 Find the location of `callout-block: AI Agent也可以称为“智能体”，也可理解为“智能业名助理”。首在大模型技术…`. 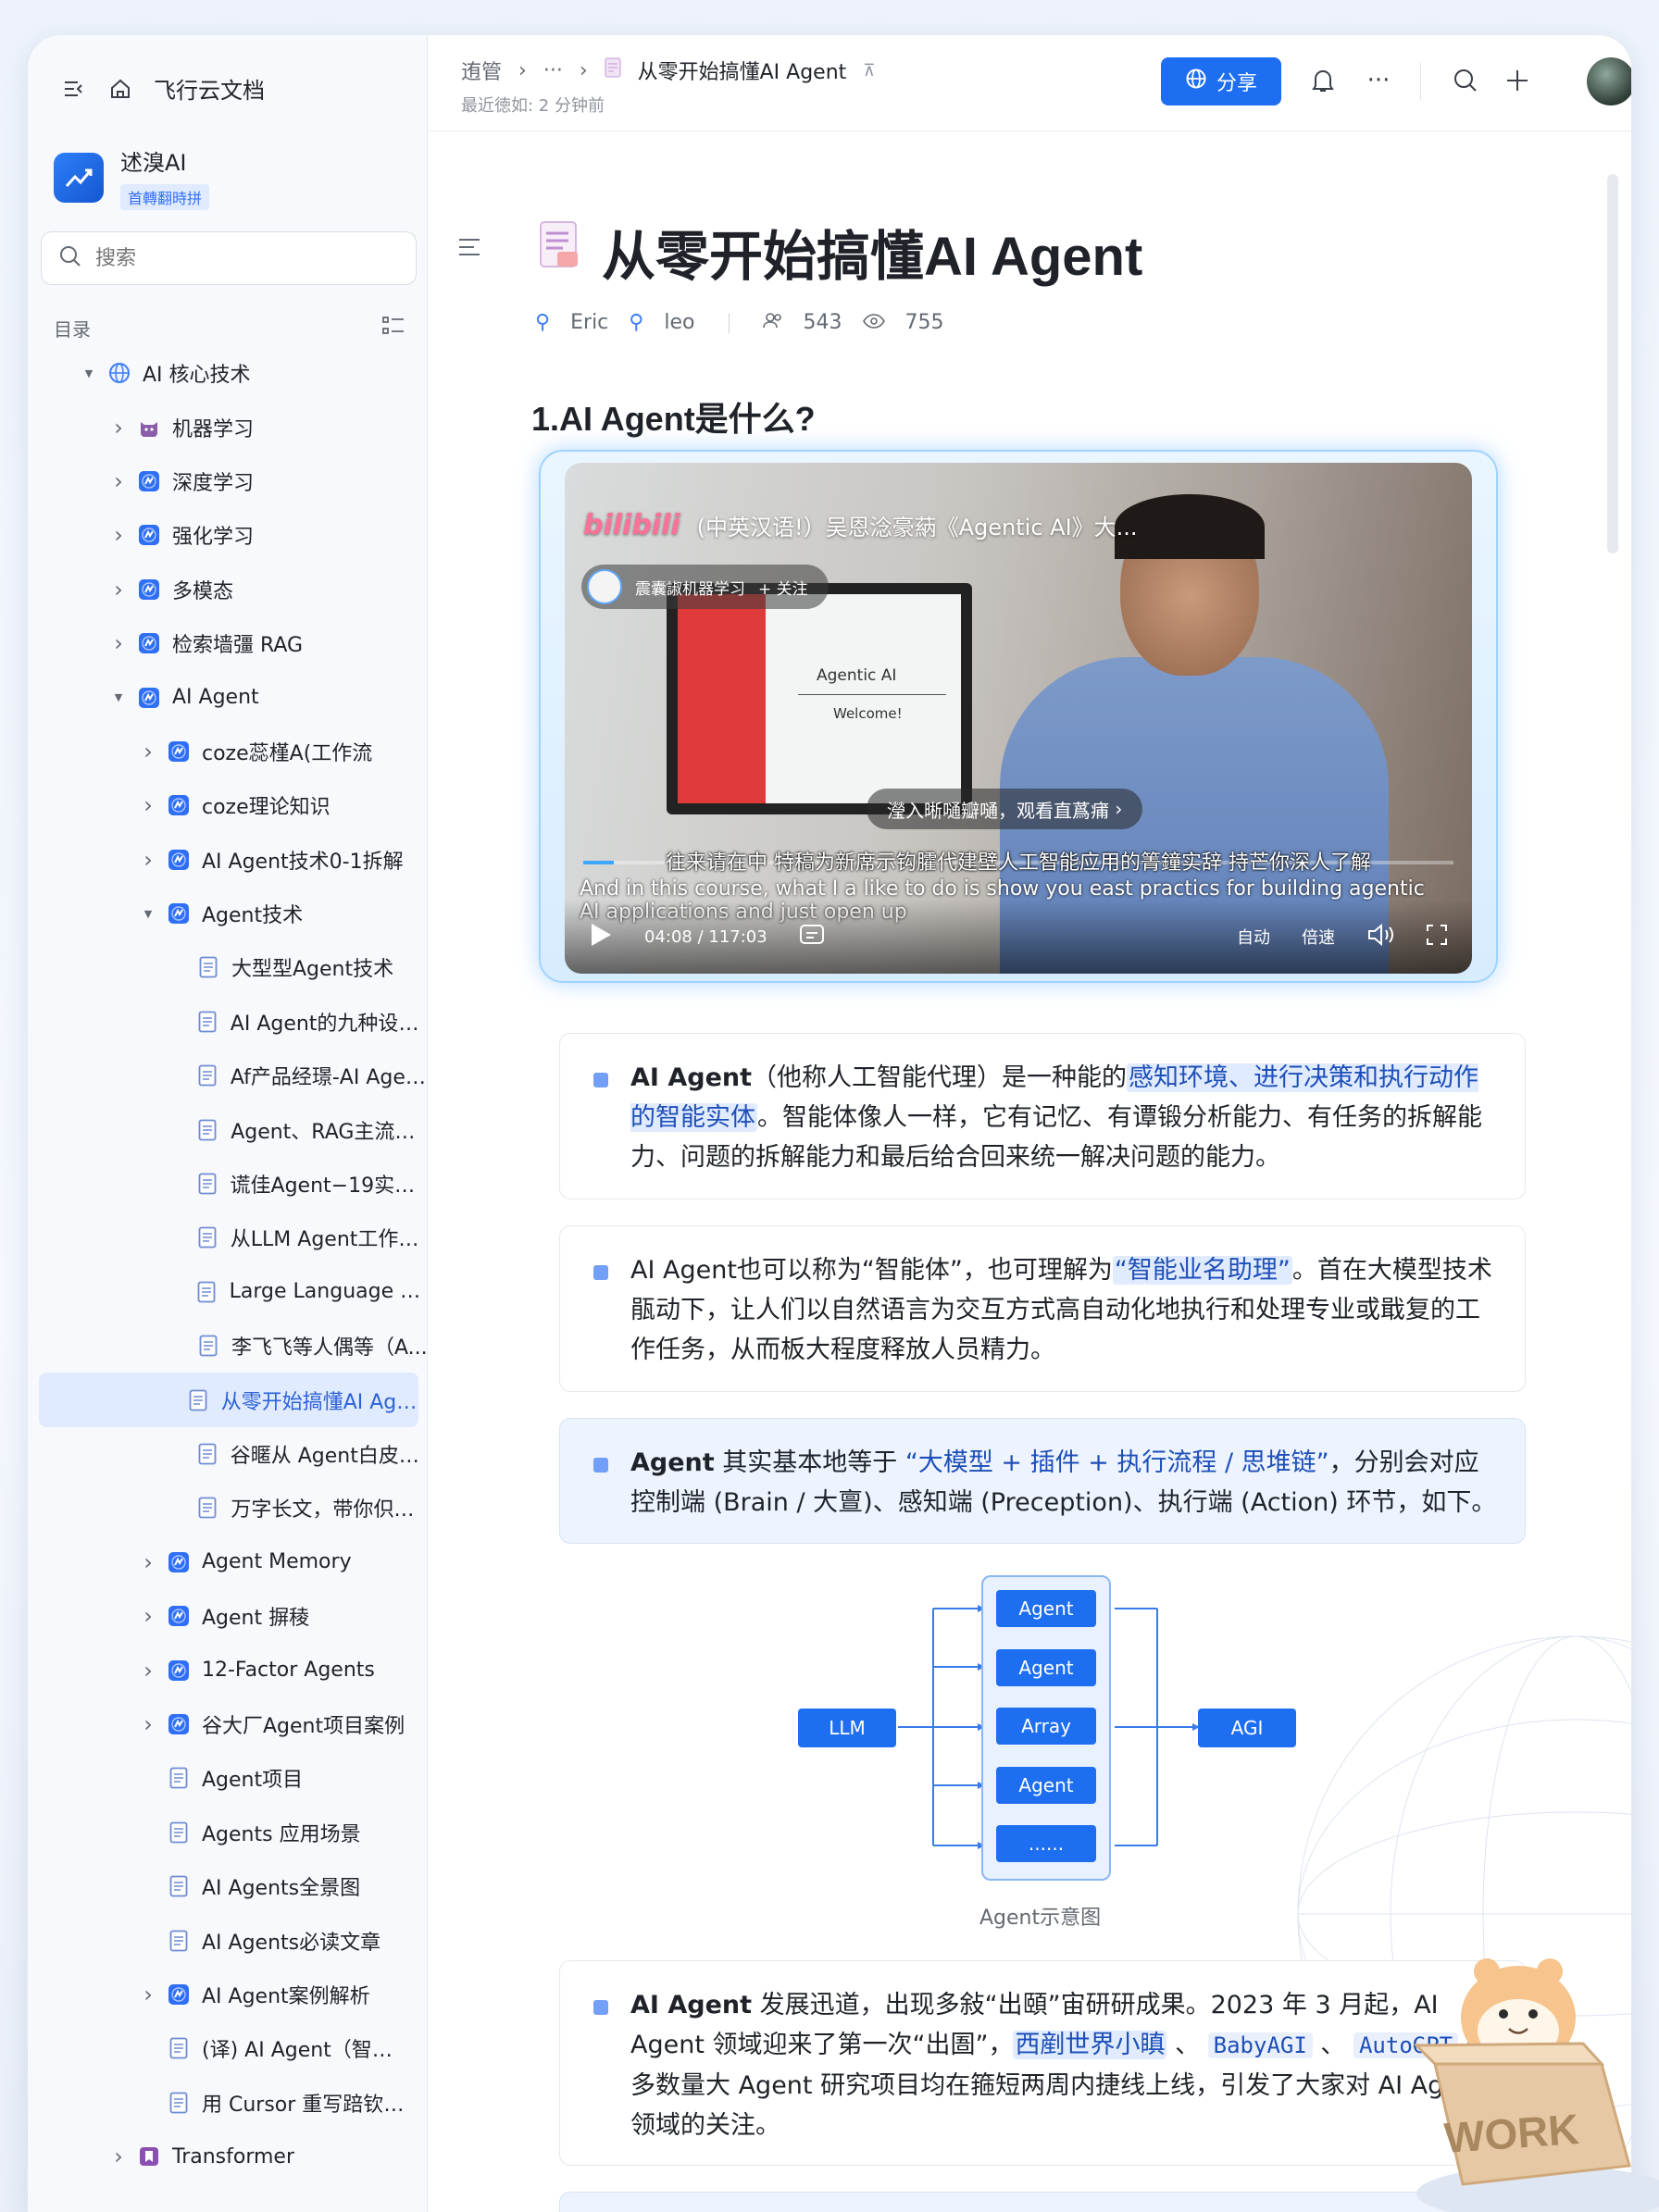

callout-block: AI Agent也可以称为“智能体”，也可理解为“智能业名助理”。首在大模型技术… is located at coordinates (1042, 1308).